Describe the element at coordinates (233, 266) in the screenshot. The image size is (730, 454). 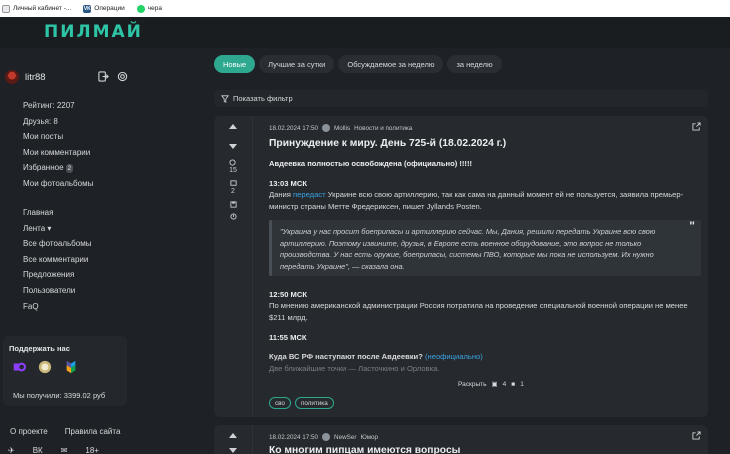
I see `vote-column: 15 2` at that location.